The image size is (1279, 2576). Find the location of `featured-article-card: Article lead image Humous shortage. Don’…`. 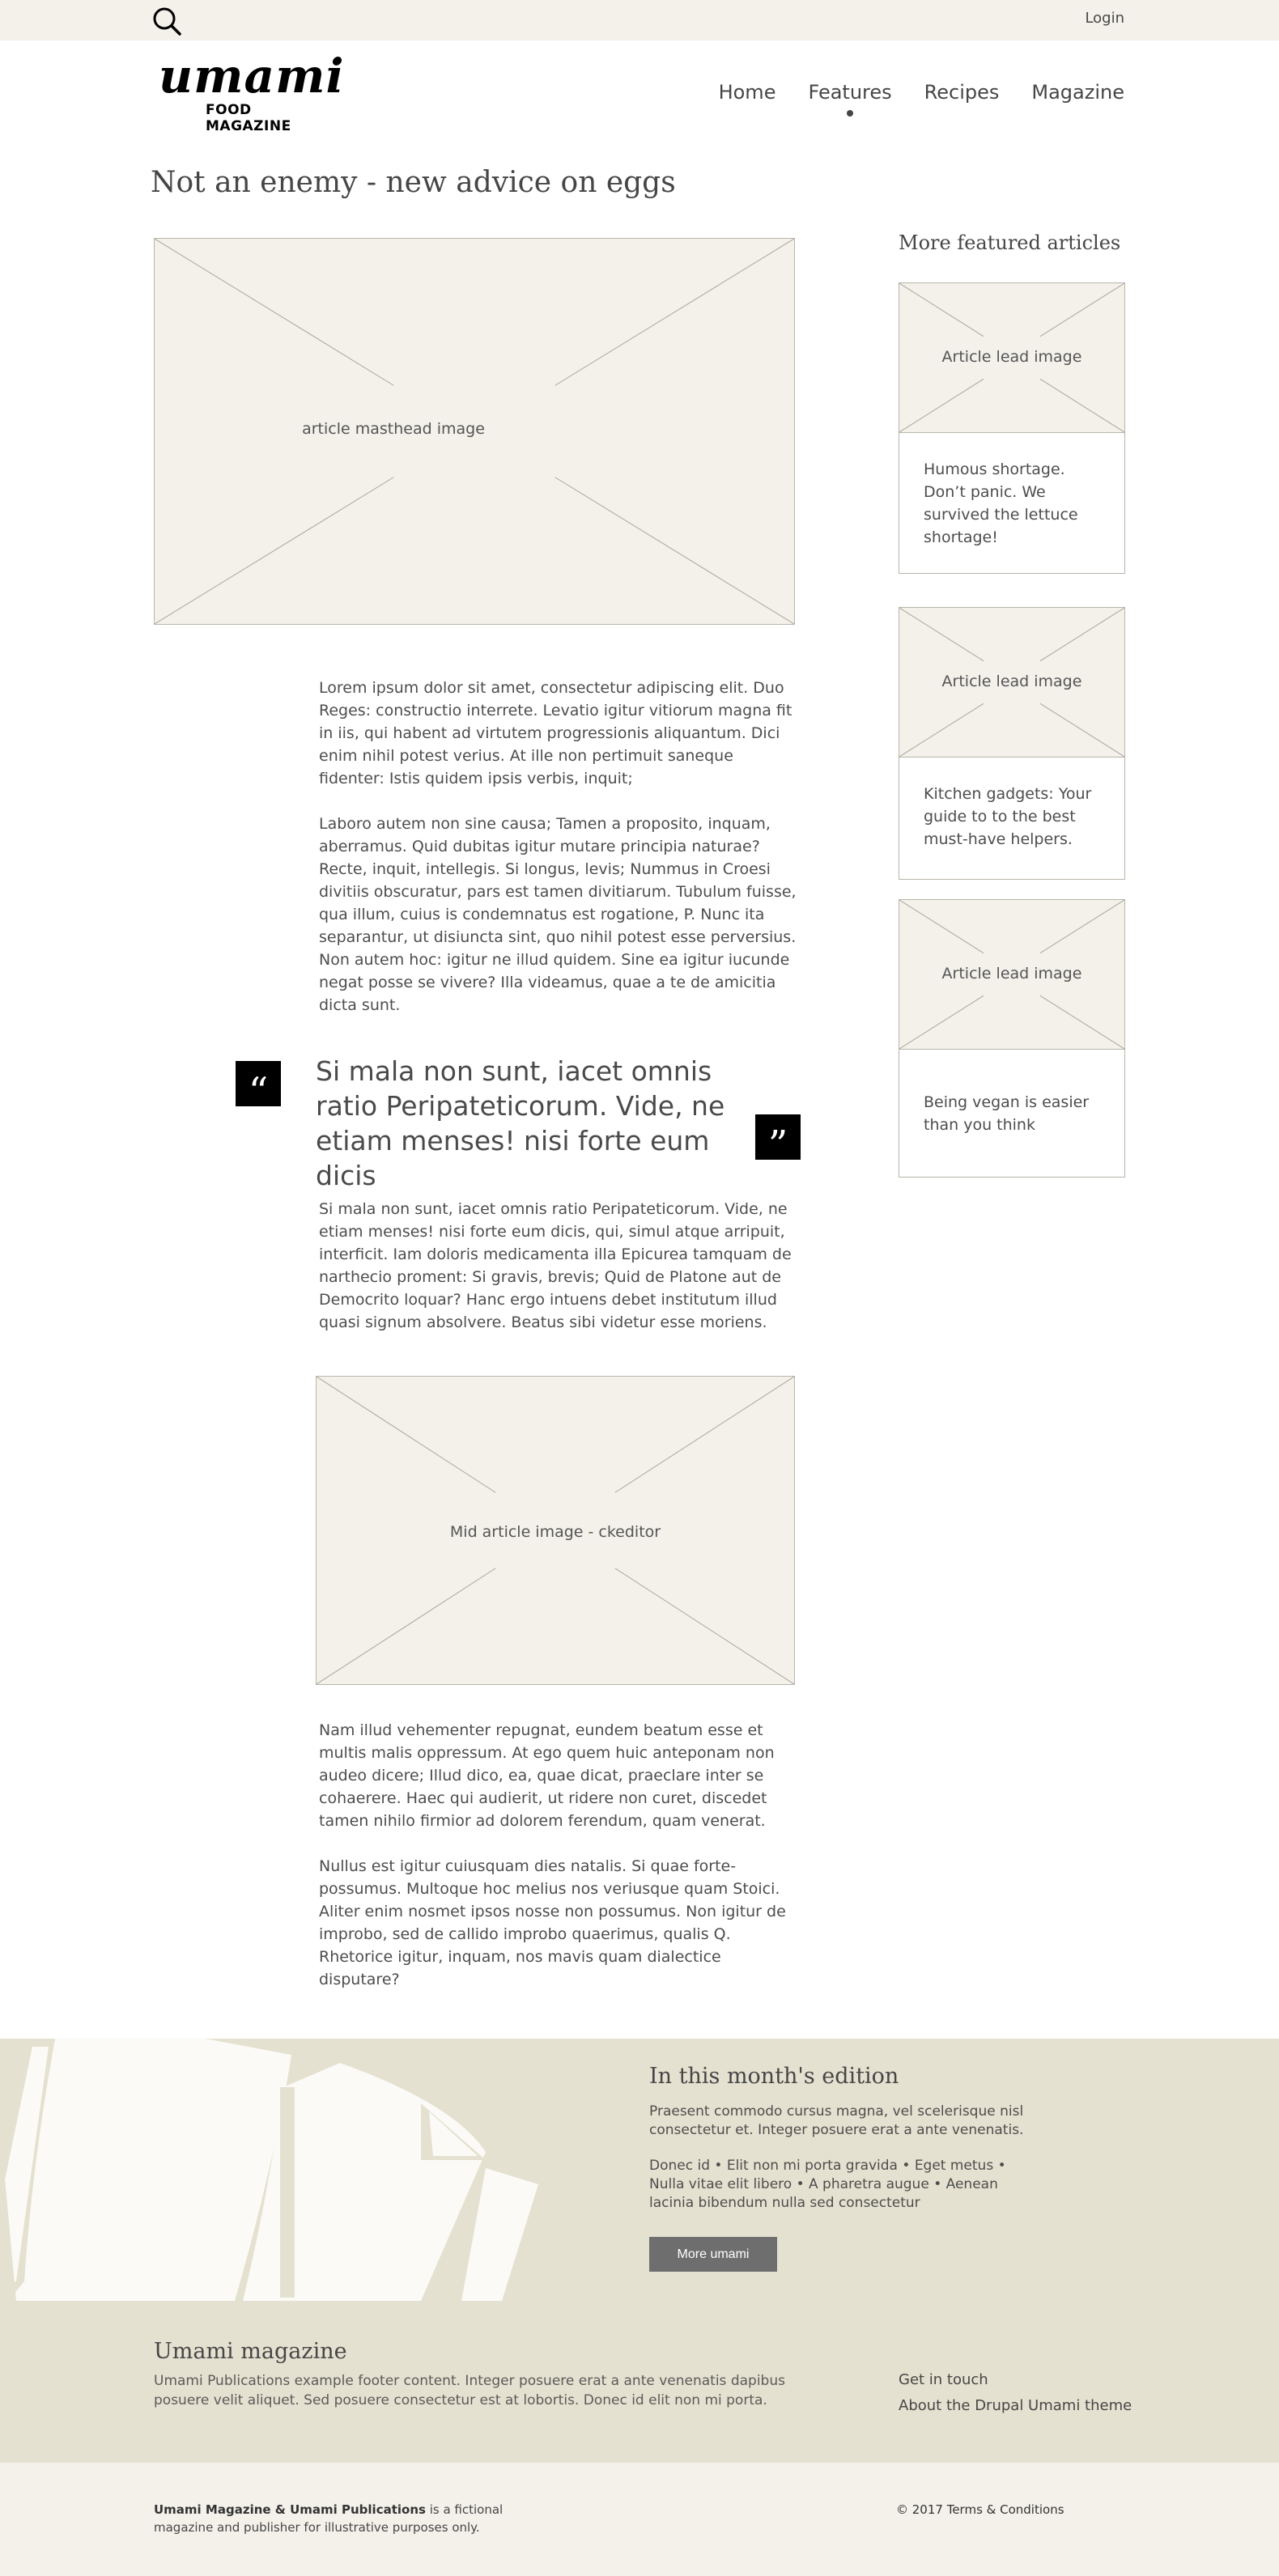

featured-article-card: Article lead image Humous shortage. Don’… is located at coordinates (1012, 428).